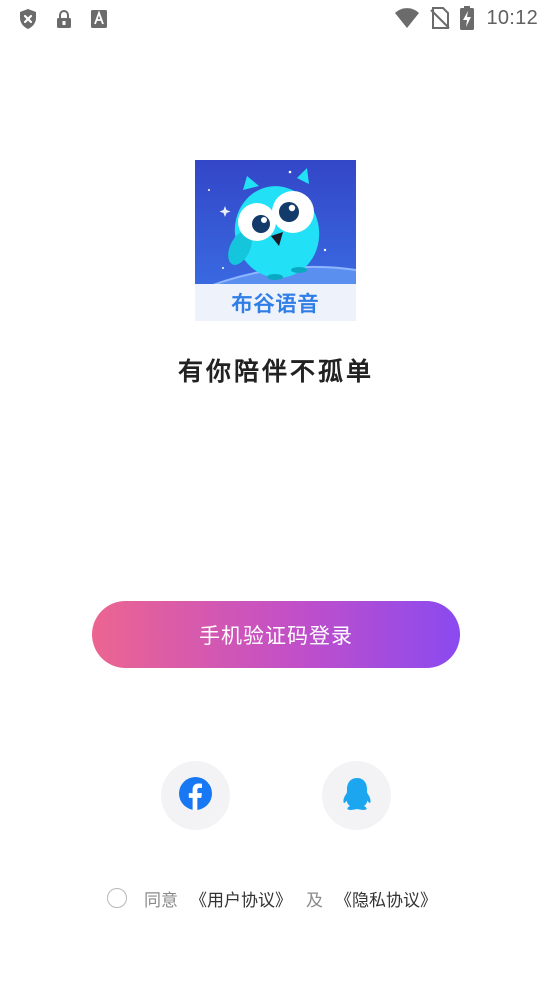  I want to click on wifi-icon, so click(407, 18).